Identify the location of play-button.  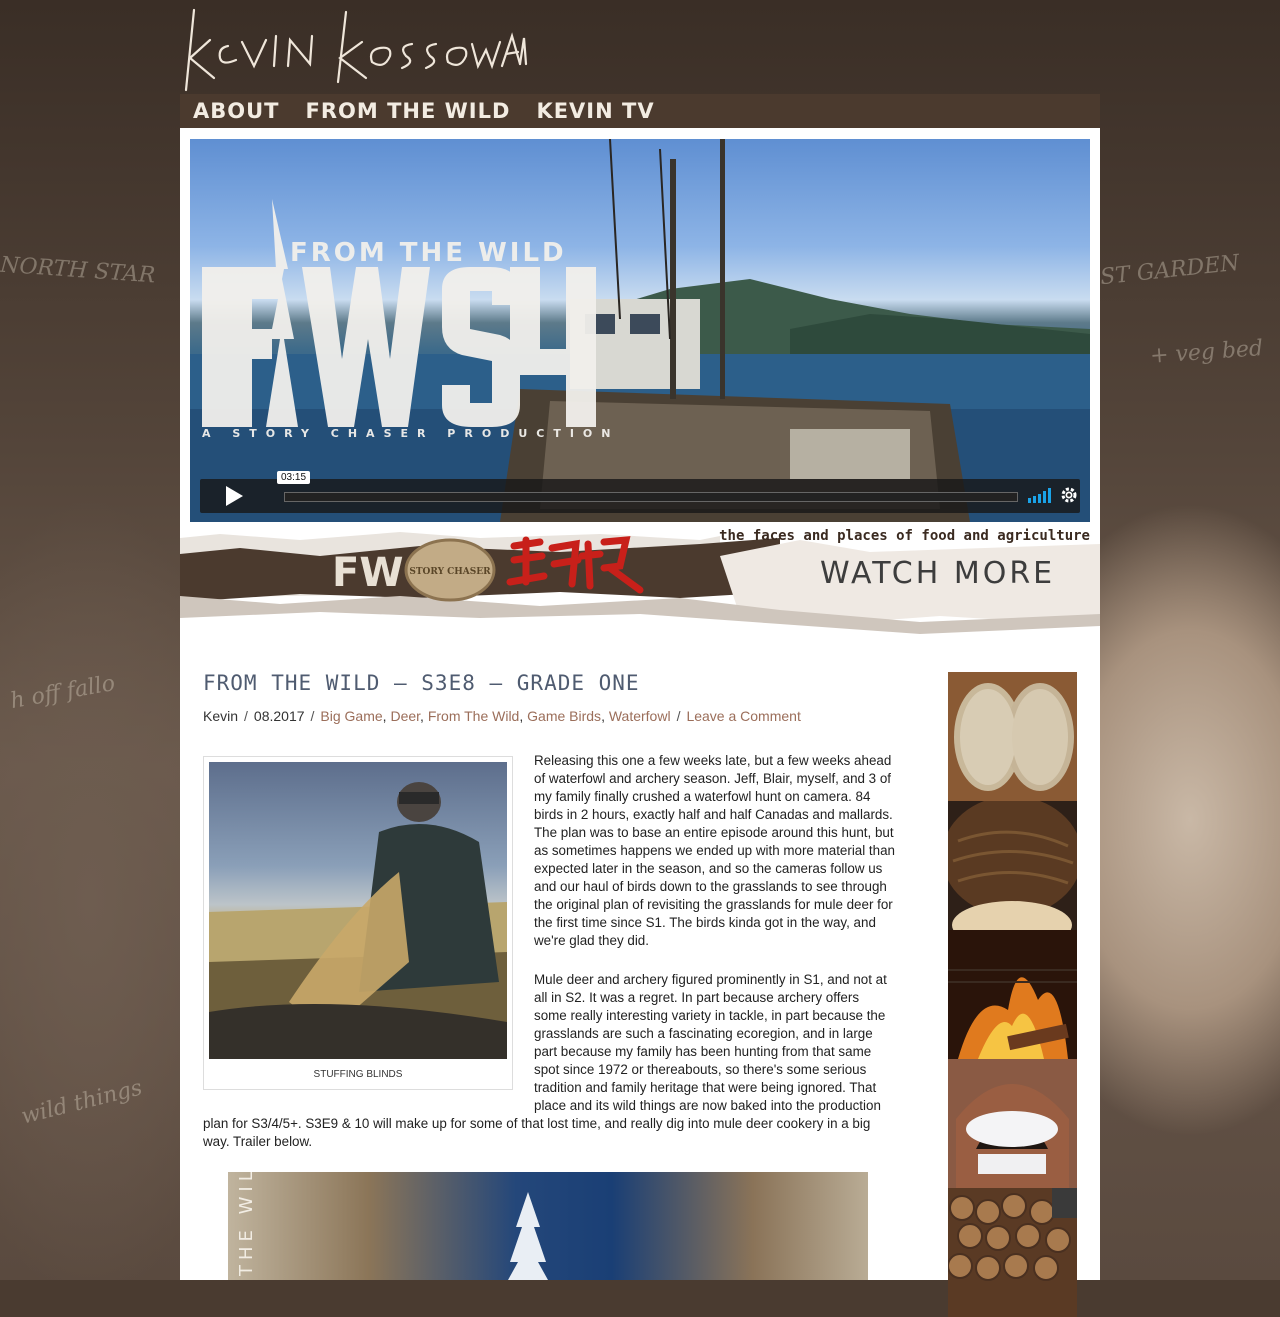
(234, 496).